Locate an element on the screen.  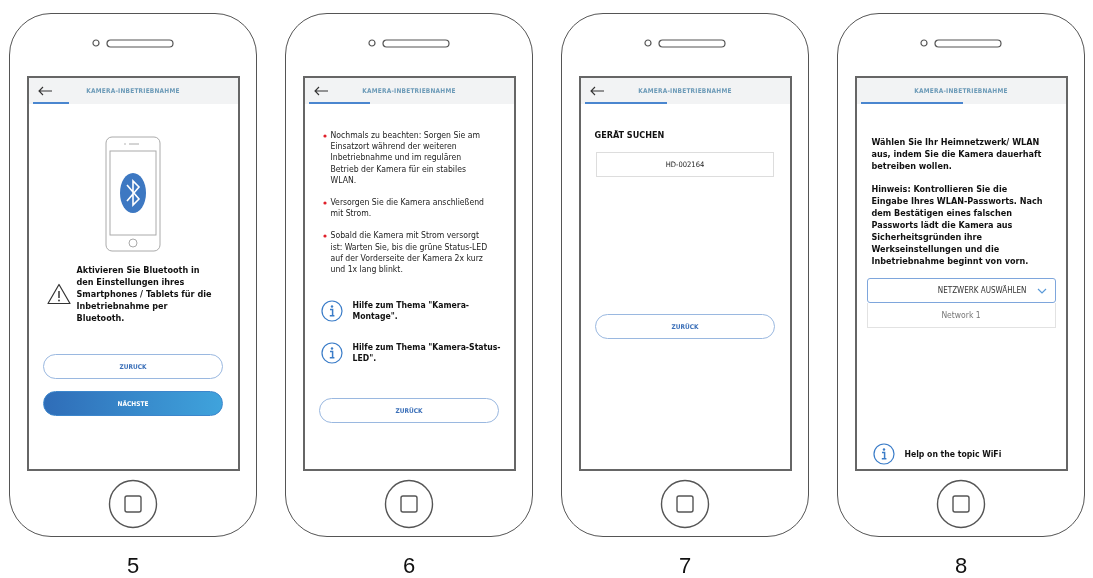
warning-icon is located at coordinates (58, 294).